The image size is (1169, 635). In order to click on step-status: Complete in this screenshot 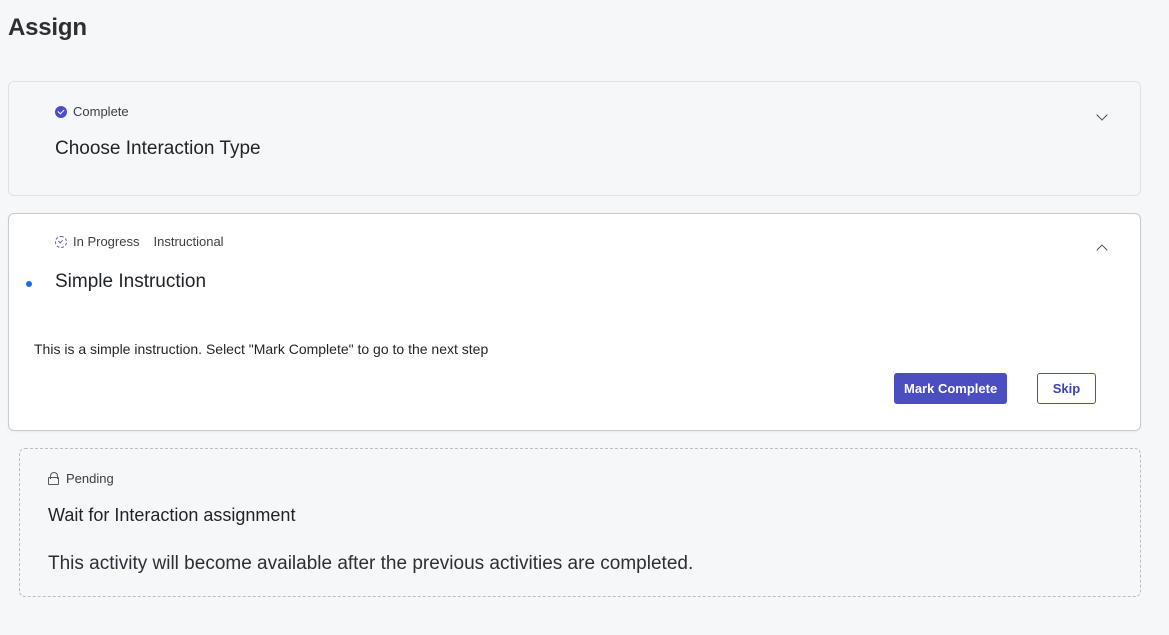, I will do `click(92, 111)`.